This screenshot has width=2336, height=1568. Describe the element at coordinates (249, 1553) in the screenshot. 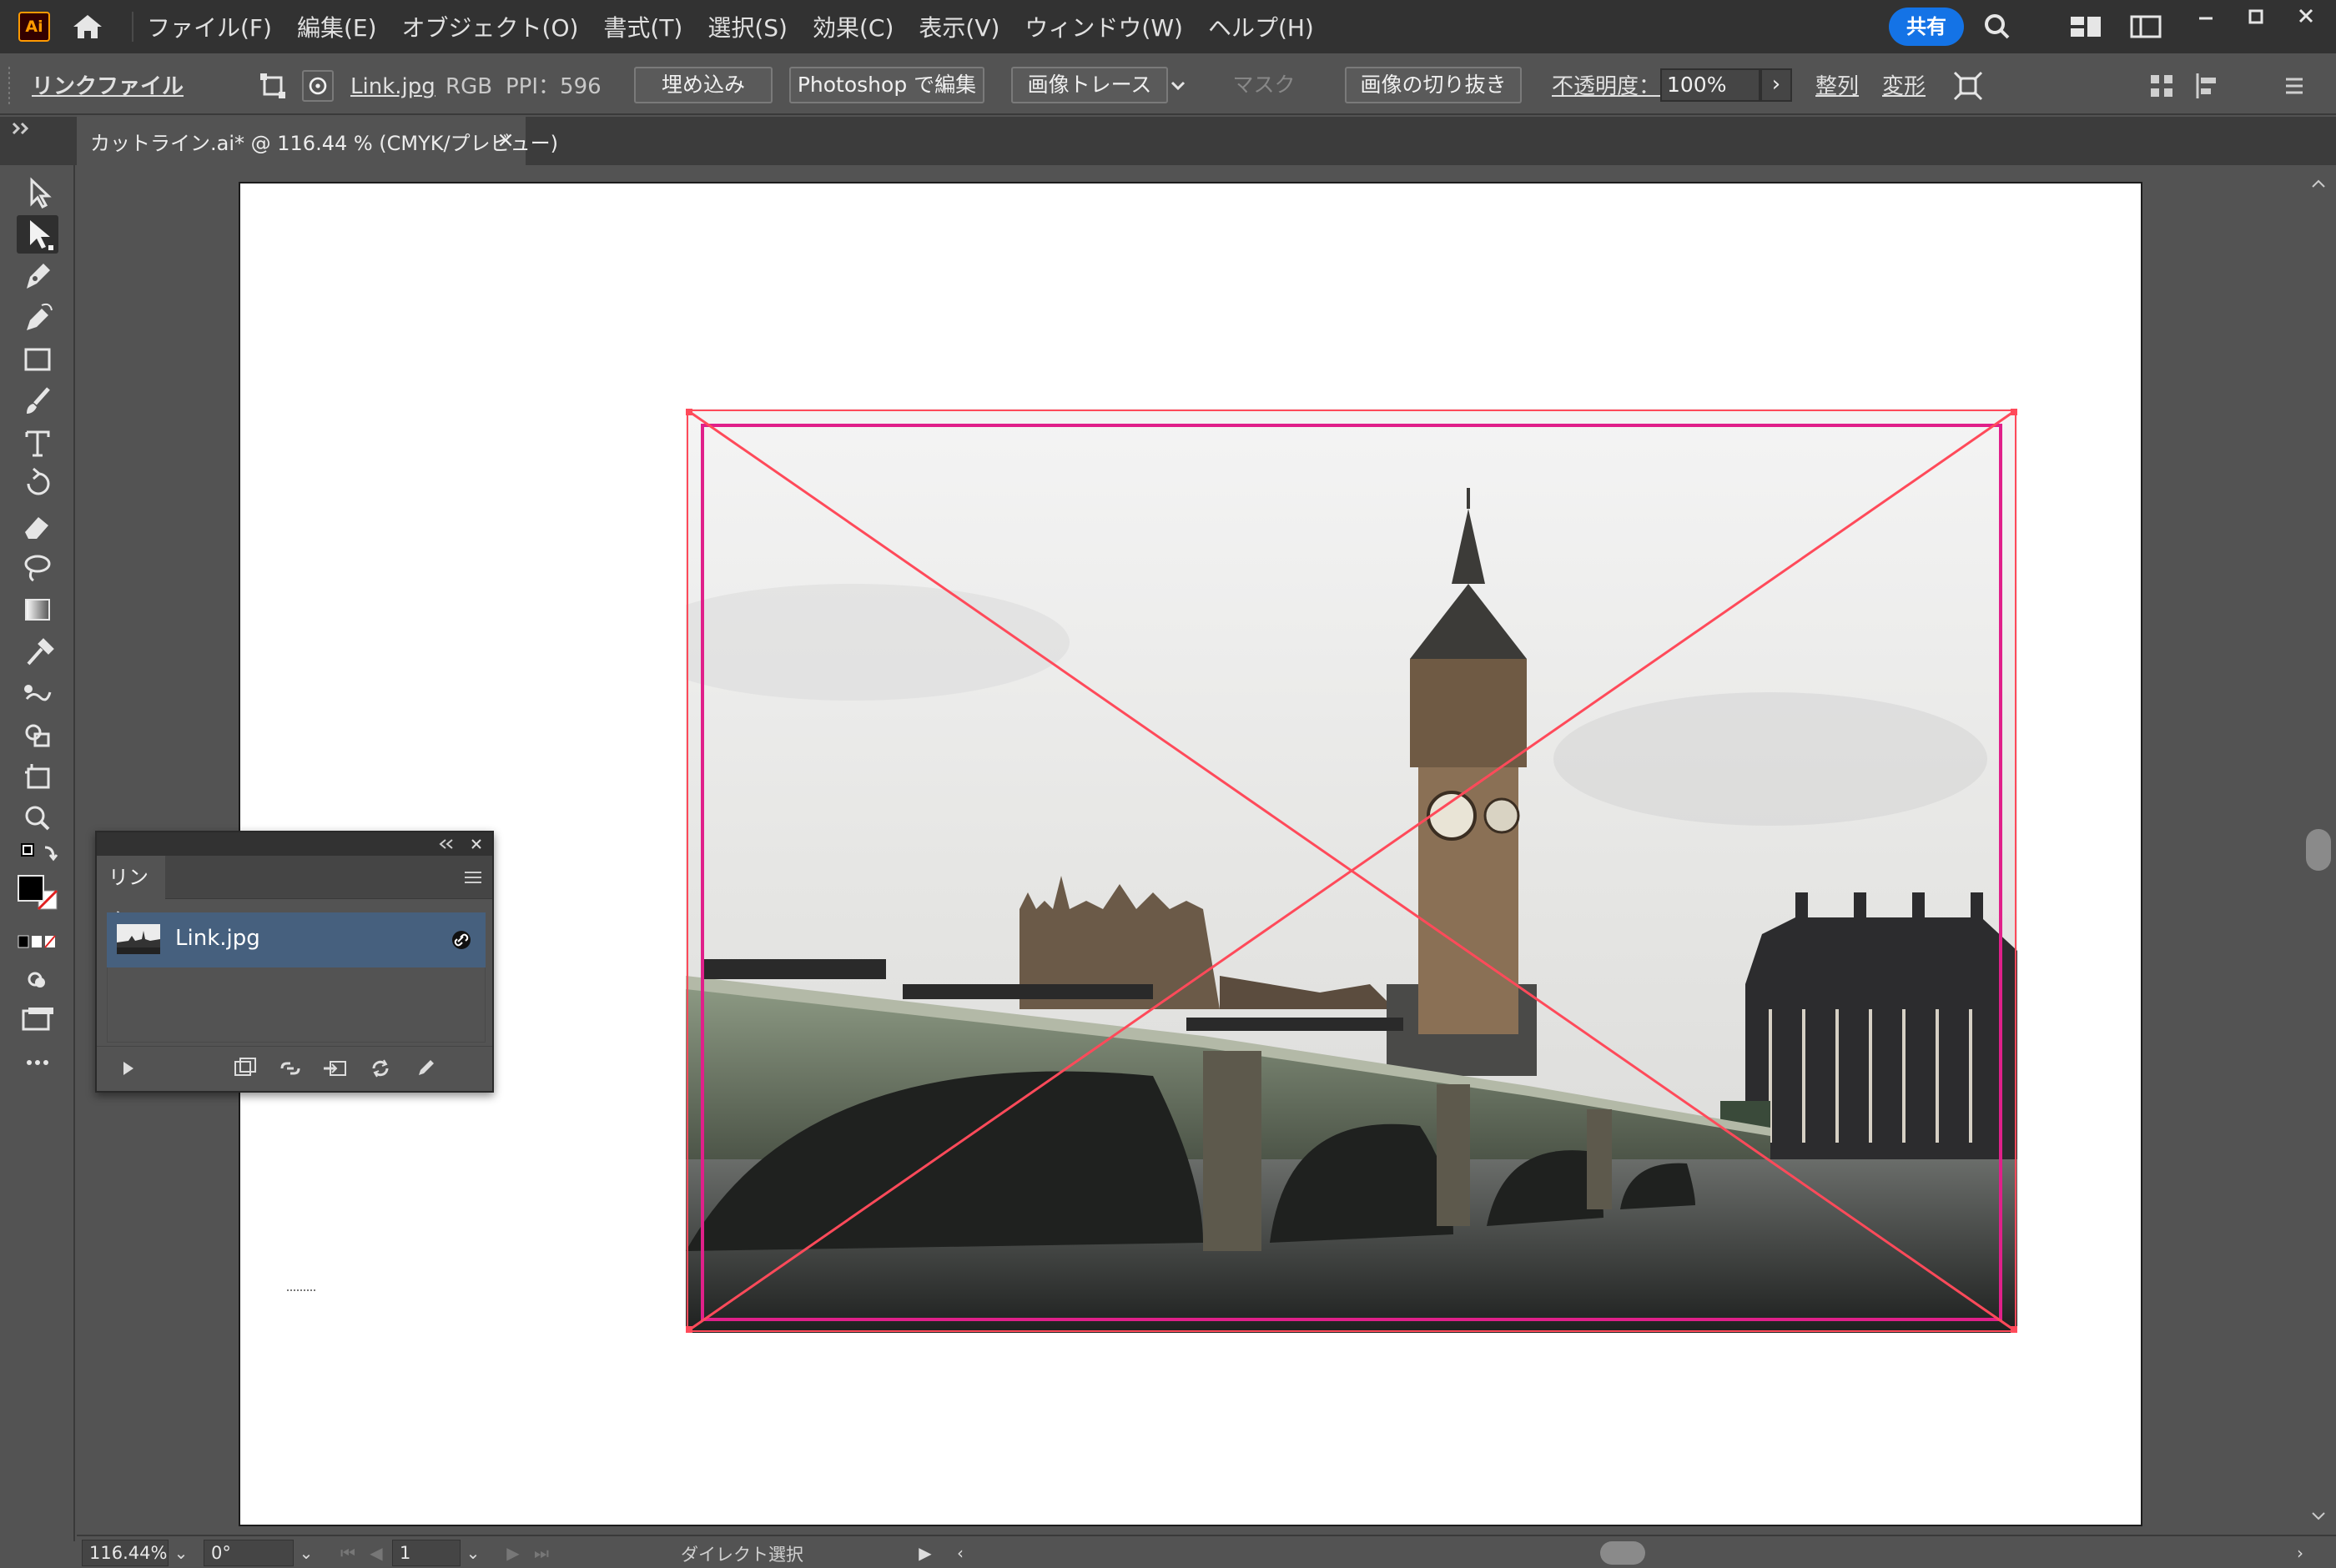

I see `rotation-field: 0°` at that location.